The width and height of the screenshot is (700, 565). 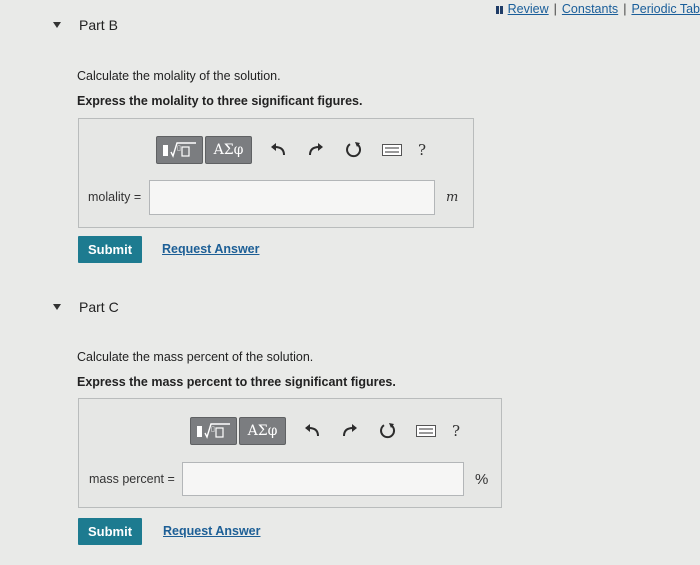 What do you see at coordinates (276, 173) in the screenshot?
I see `answer-box: ▯ ΑΣφ ? molality = m` at bounding box center [276, 173].